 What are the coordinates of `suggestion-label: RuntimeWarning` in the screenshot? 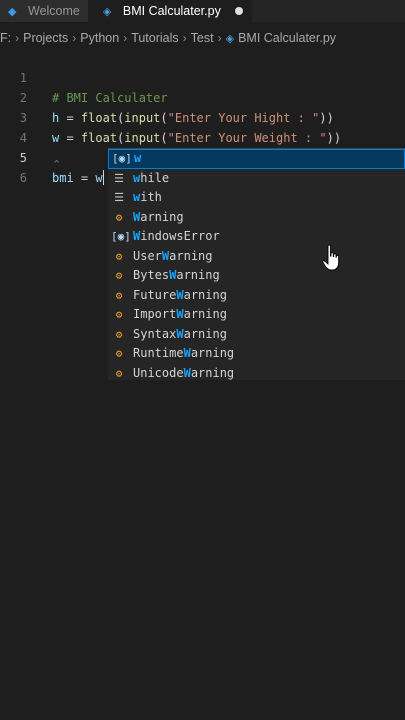 It's located at (183, 354).